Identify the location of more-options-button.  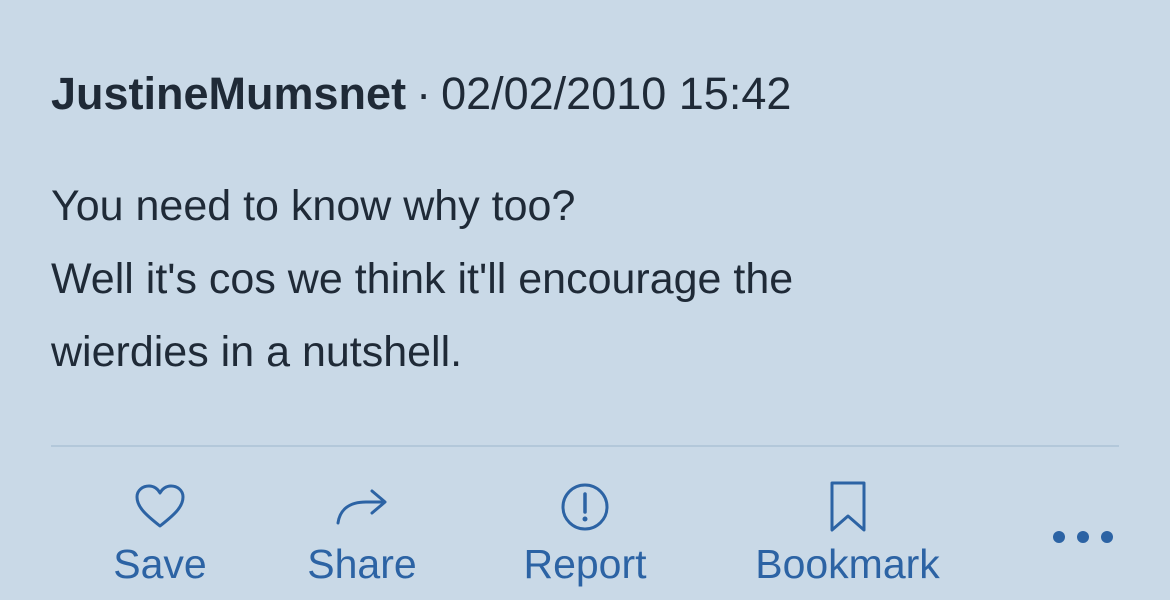
(1083, 539).